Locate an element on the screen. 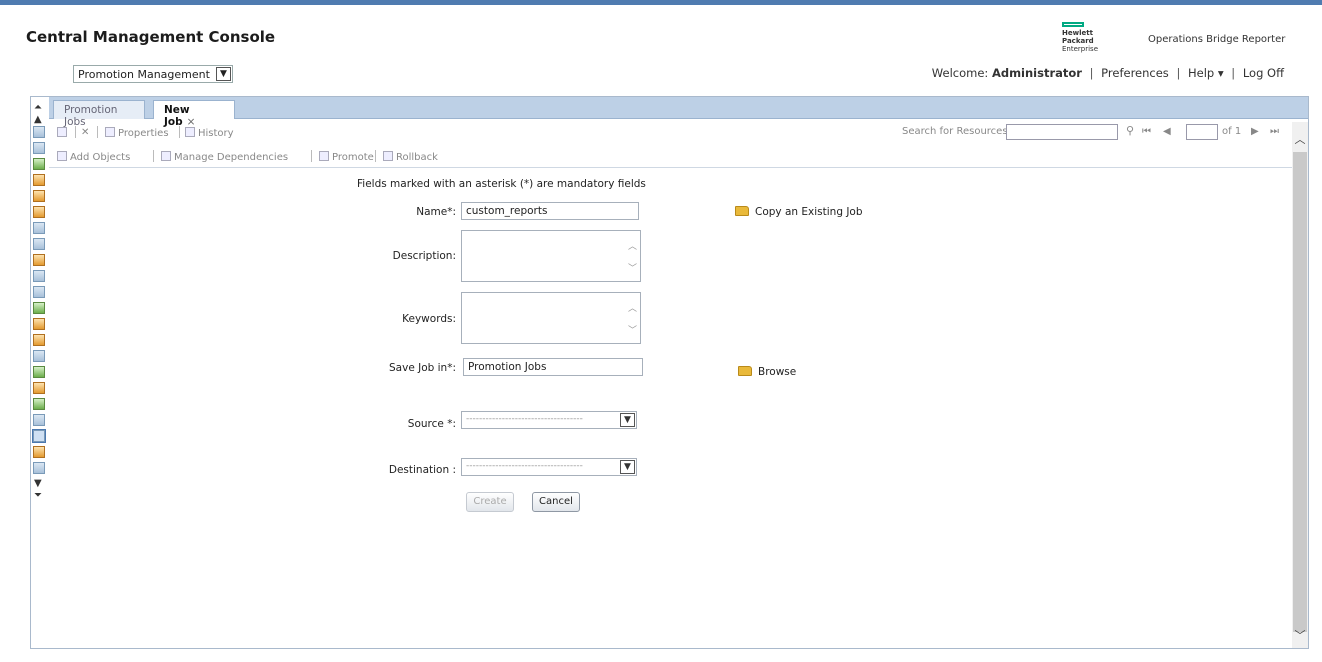 This screenshot has width=1322, height=662. scroll-up-icon: ▲ is located at coordinates (41, 120).